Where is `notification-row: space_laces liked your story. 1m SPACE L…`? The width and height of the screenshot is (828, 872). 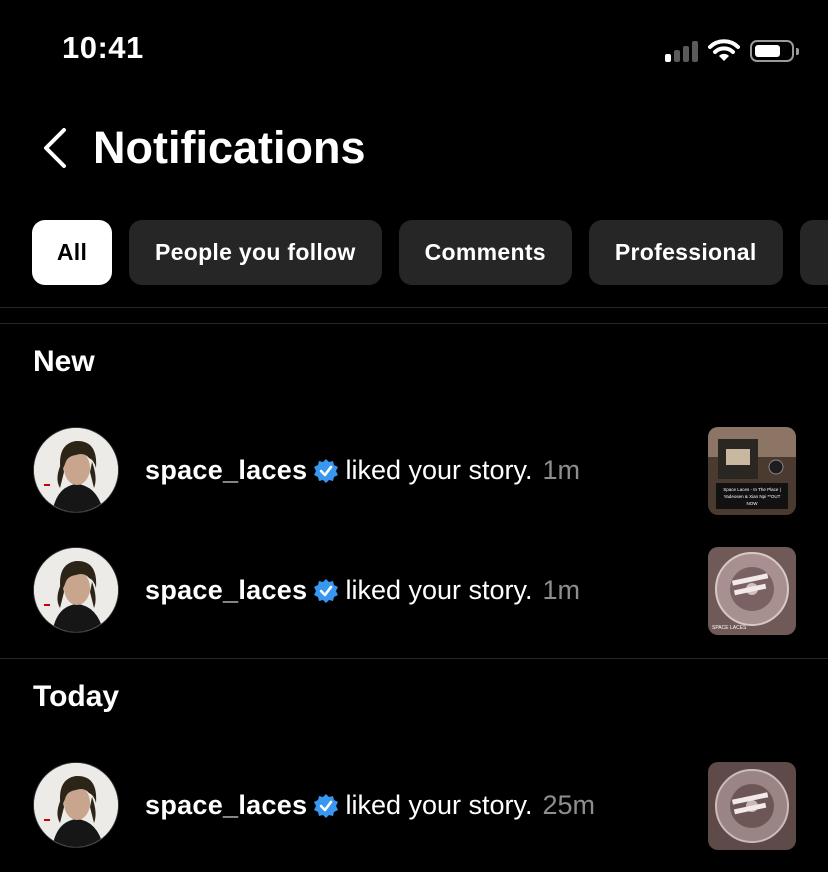 notification-row: space_laces liked your story. 1m SPACE L… is located at coordinates (414, 592).